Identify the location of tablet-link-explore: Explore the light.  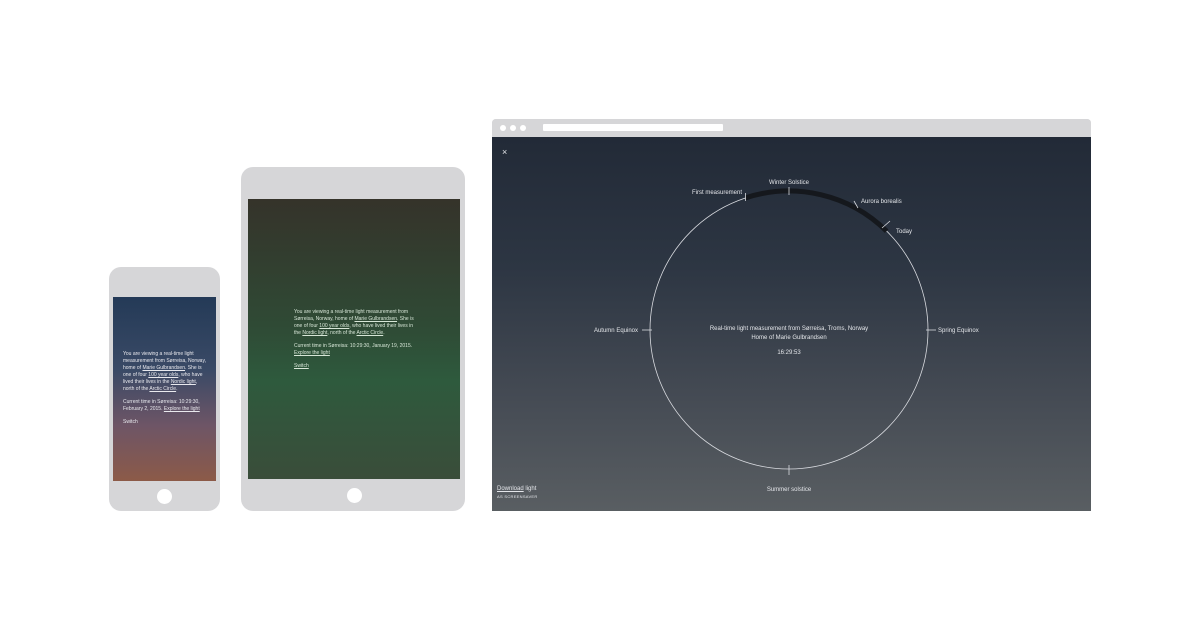
(312, 353).